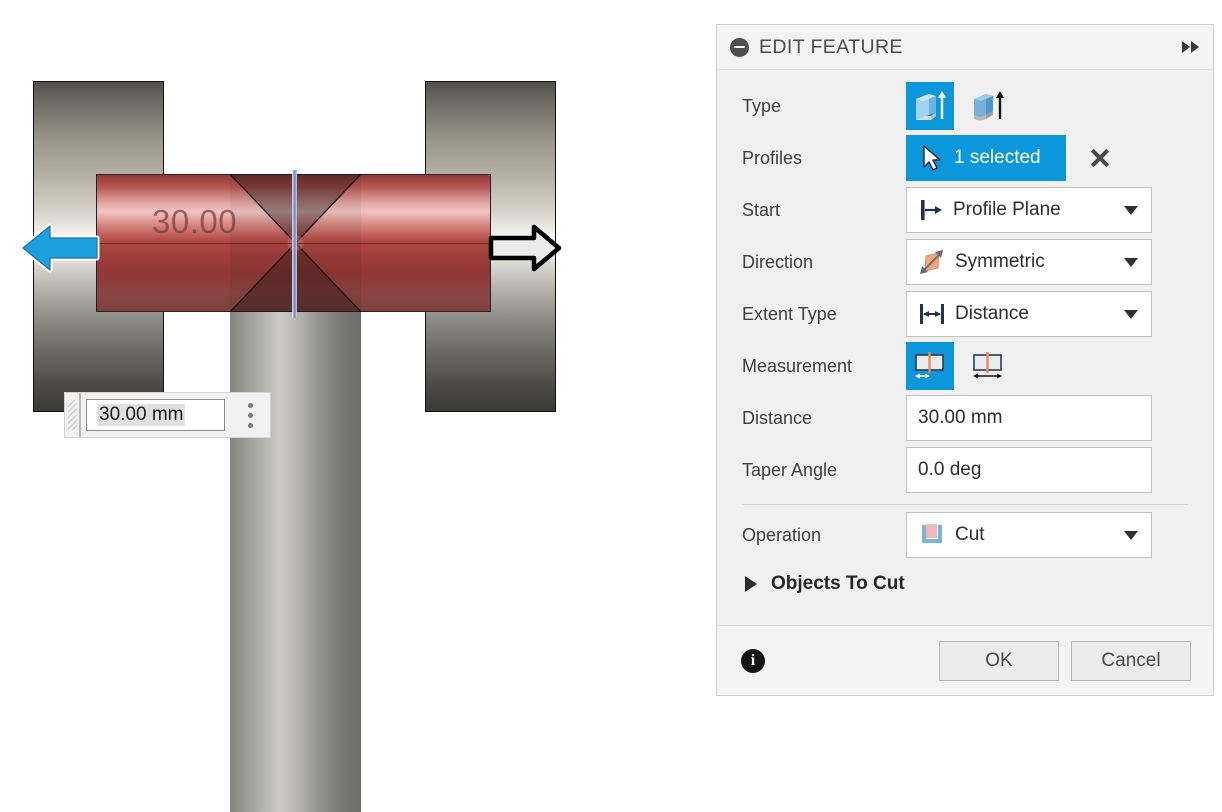 The image size is (1222, 812). Describe the element at coordinates (295, 558) in the screenshot. I see `model-vertical-shaft` at that location.